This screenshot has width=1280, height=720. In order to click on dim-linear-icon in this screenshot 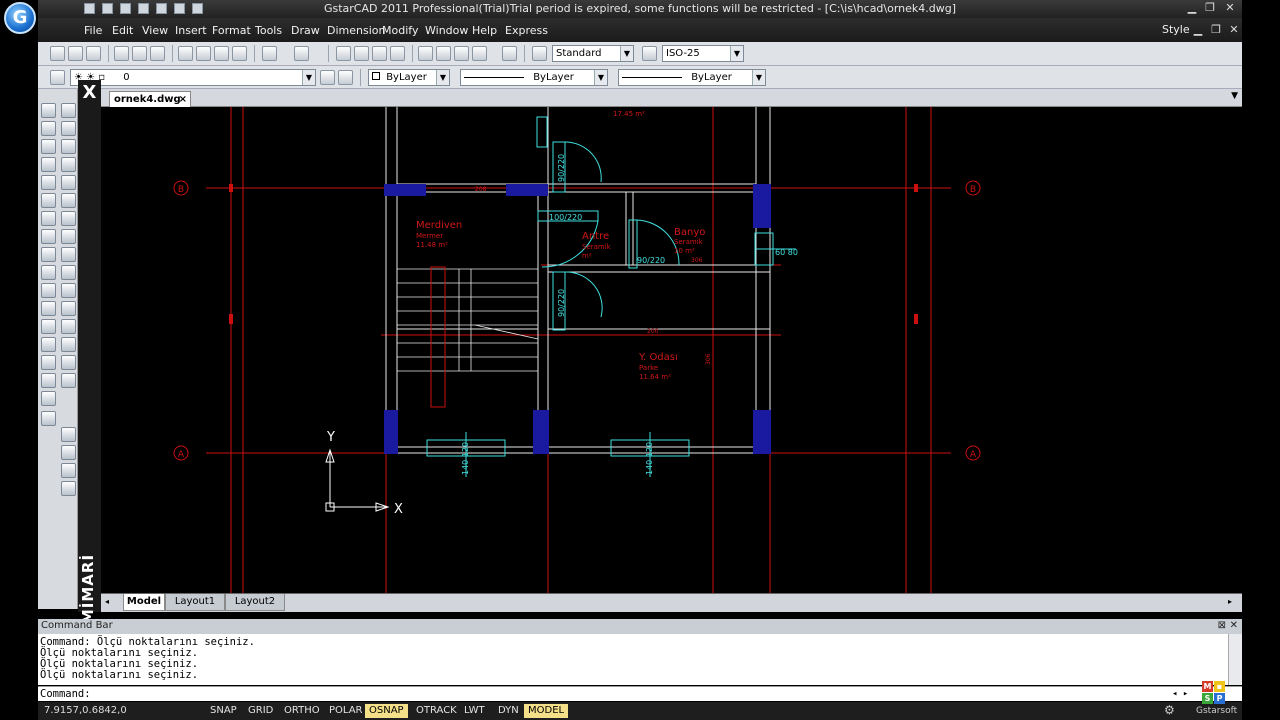, I will do `click(68, 434)`.